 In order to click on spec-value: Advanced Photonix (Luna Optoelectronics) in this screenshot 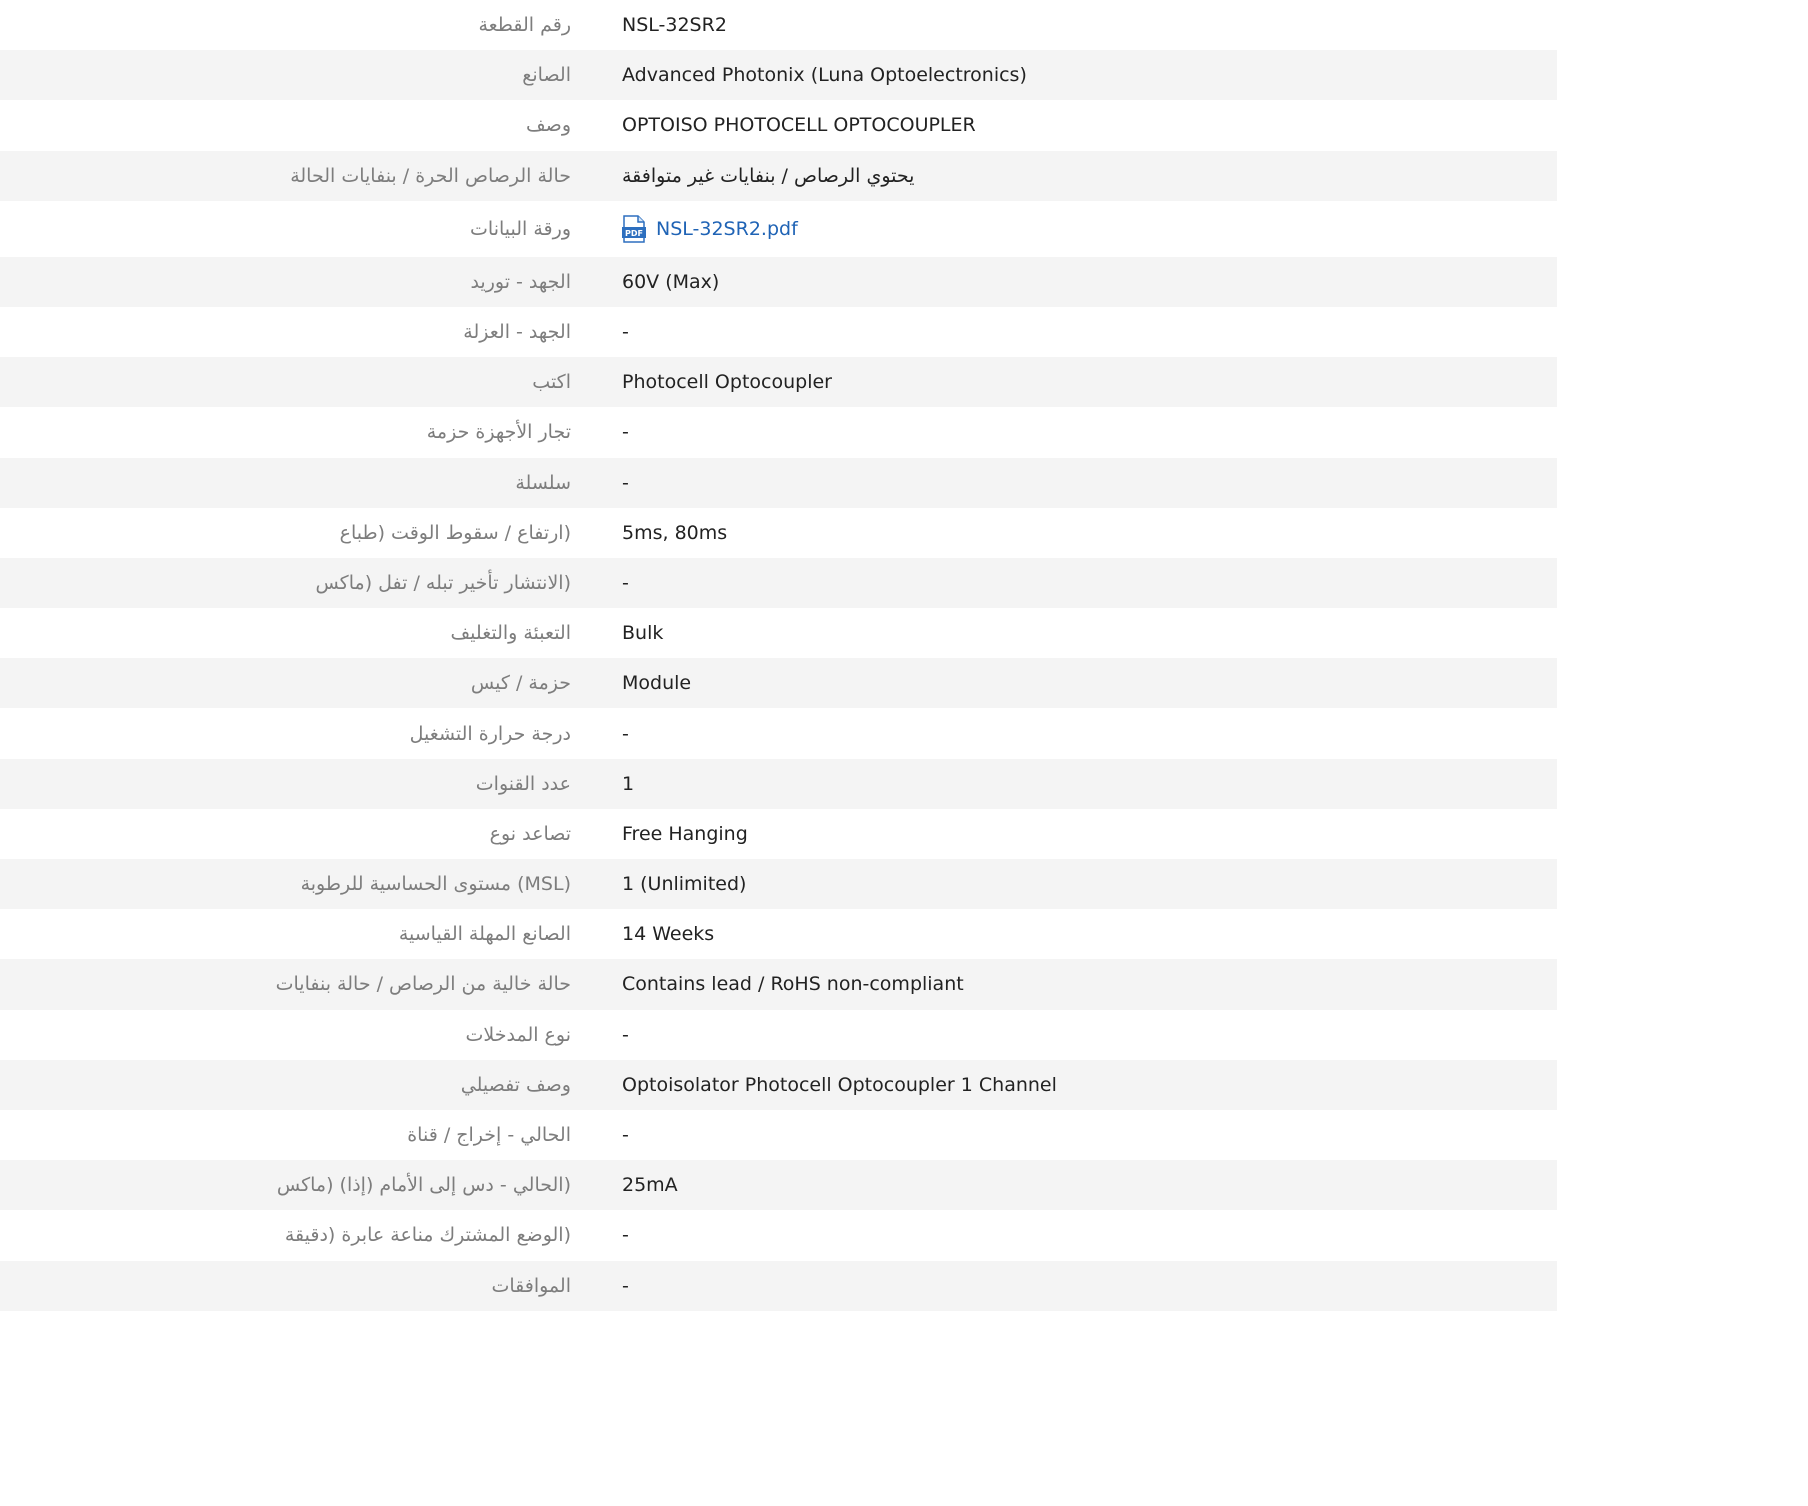, I will do `click(824, 75)`.